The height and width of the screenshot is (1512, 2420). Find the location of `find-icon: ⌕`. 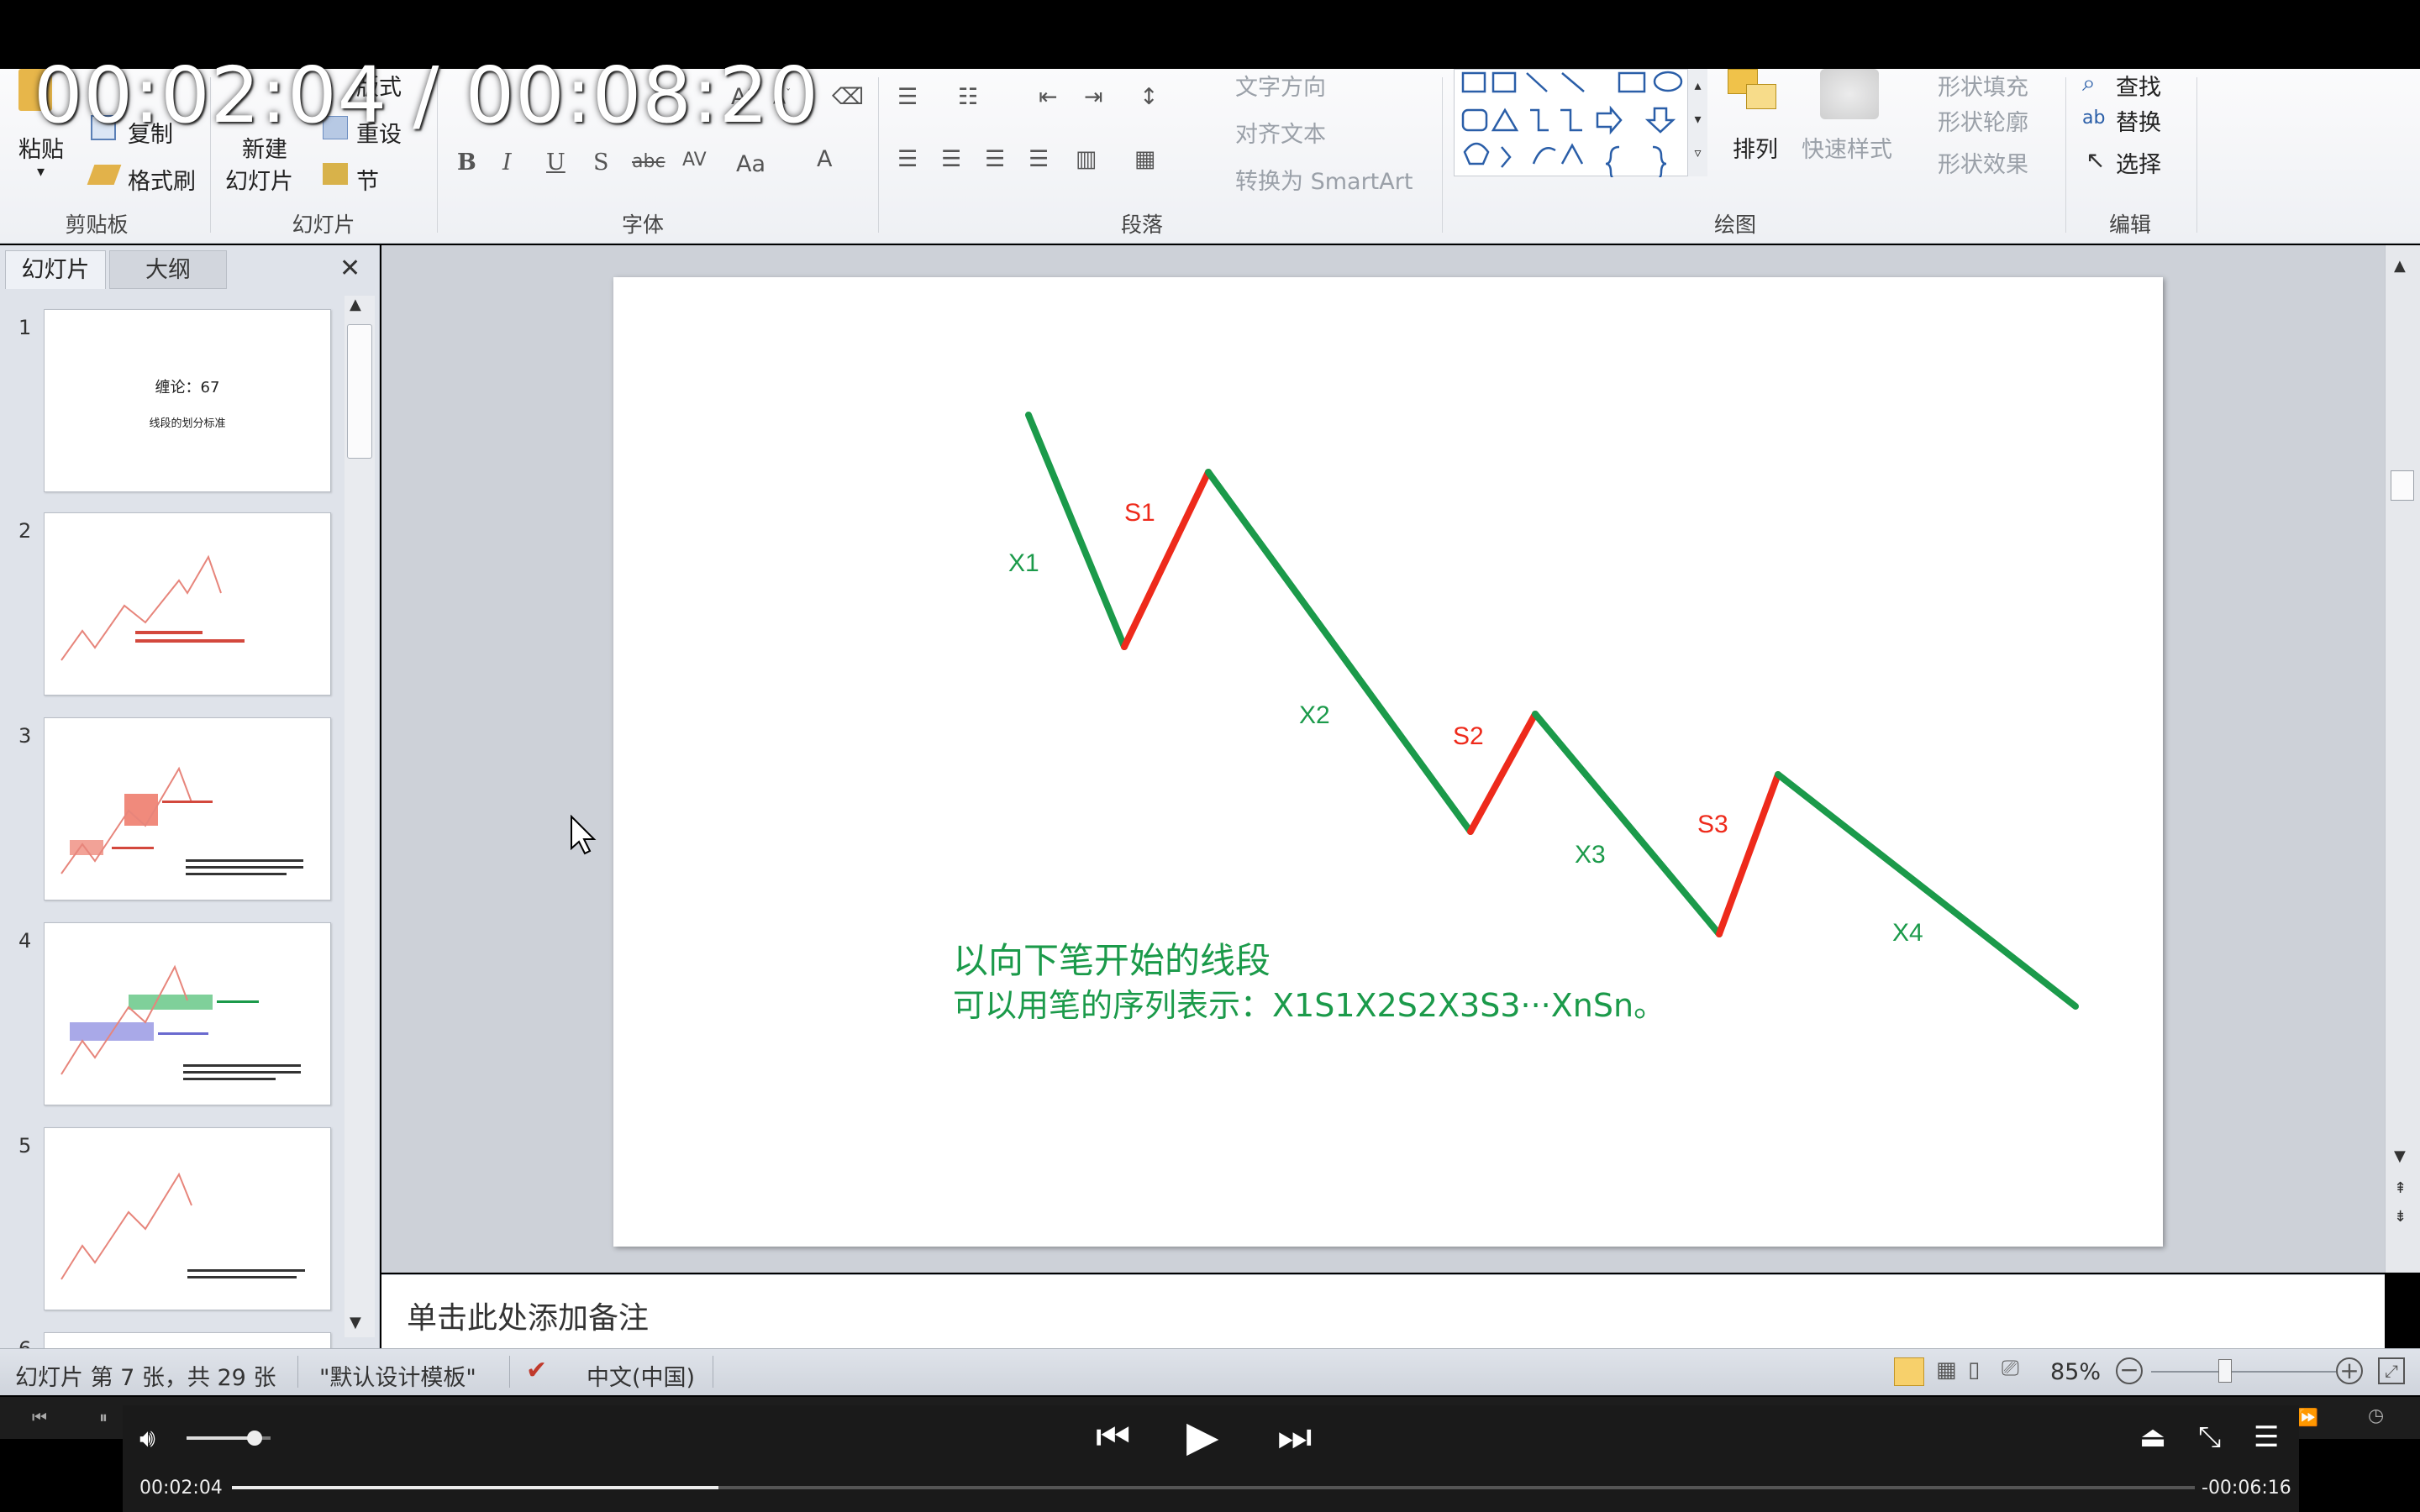

find-icon: ⌕ is located at coordinates (2089, 83).